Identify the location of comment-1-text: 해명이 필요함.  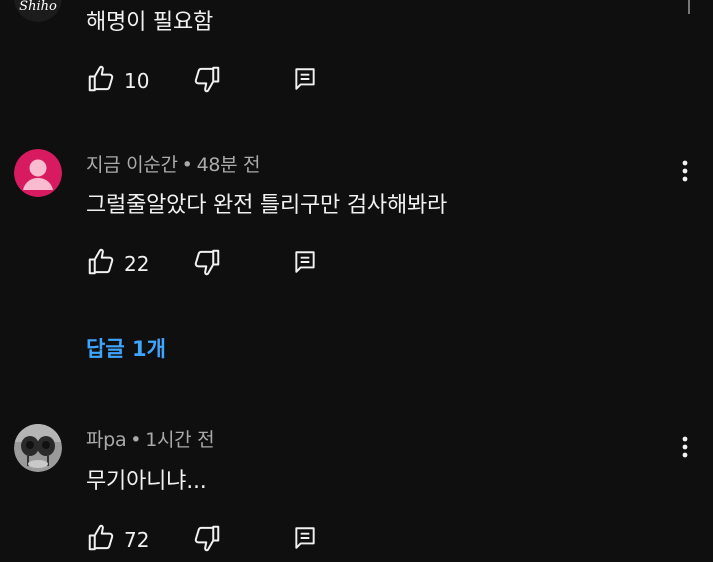
(150, 22).